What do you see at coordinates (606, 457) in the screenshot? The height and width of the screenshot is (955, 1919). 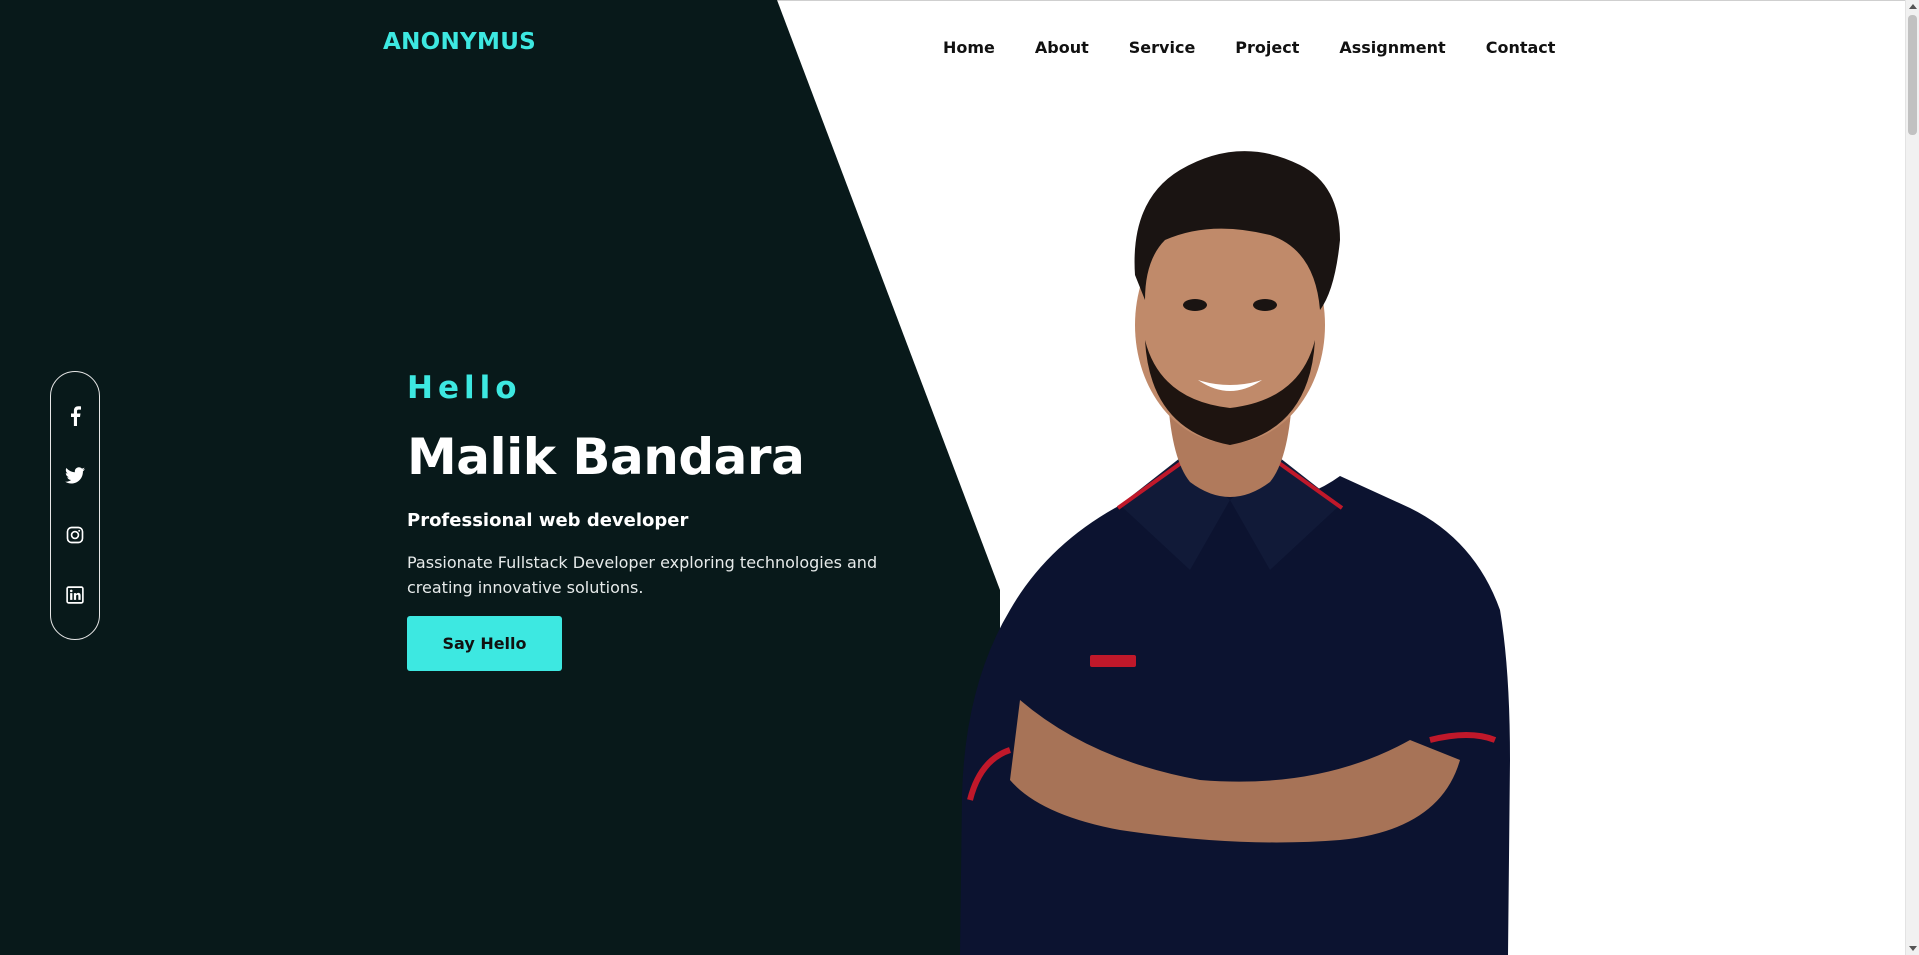 I see `hero-name: Malik Bandara` at bounding box center [606, 457].